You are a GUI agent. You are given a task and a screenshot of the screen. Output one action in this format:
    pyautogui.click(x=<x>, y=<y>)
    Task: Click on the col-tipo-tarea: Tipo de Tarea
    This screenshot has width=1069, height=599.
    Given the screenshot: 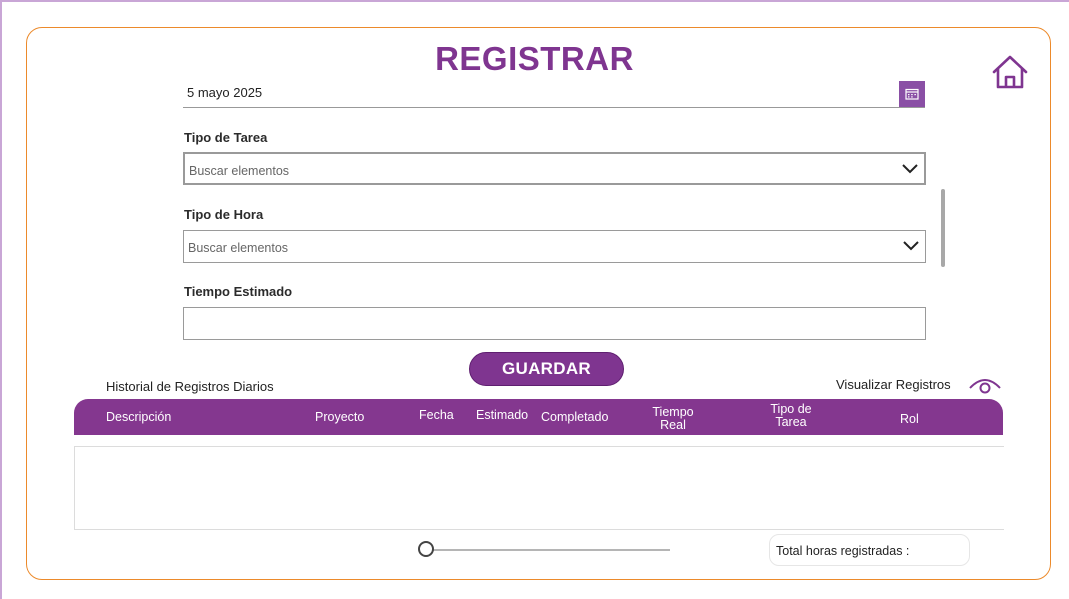 What is the action you would take?
    pyautogui.click(x=791, y=416)
    